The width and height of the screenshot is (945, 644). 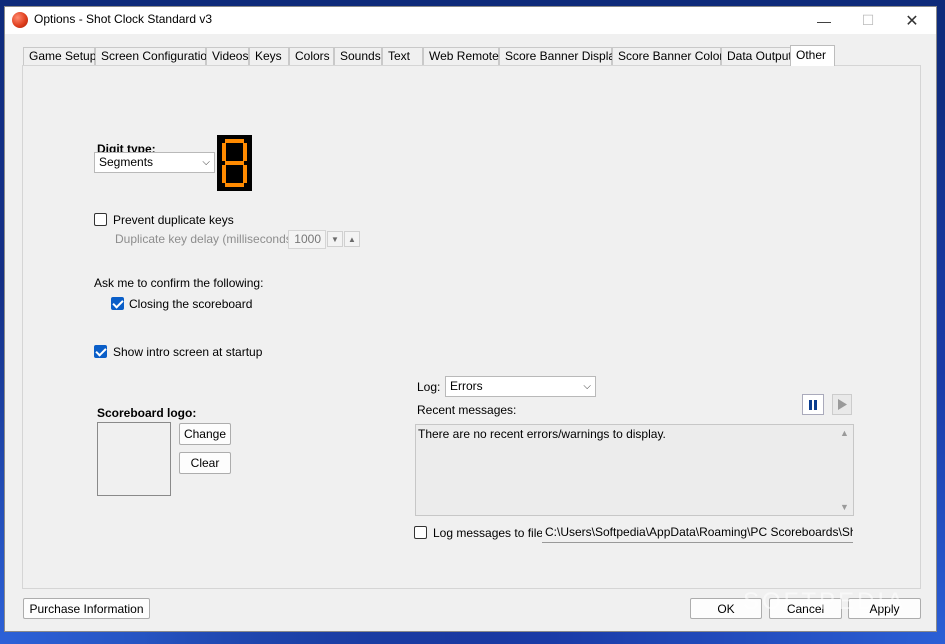 I want to click on change-logo-button: Change, so click(x=205, y=434).